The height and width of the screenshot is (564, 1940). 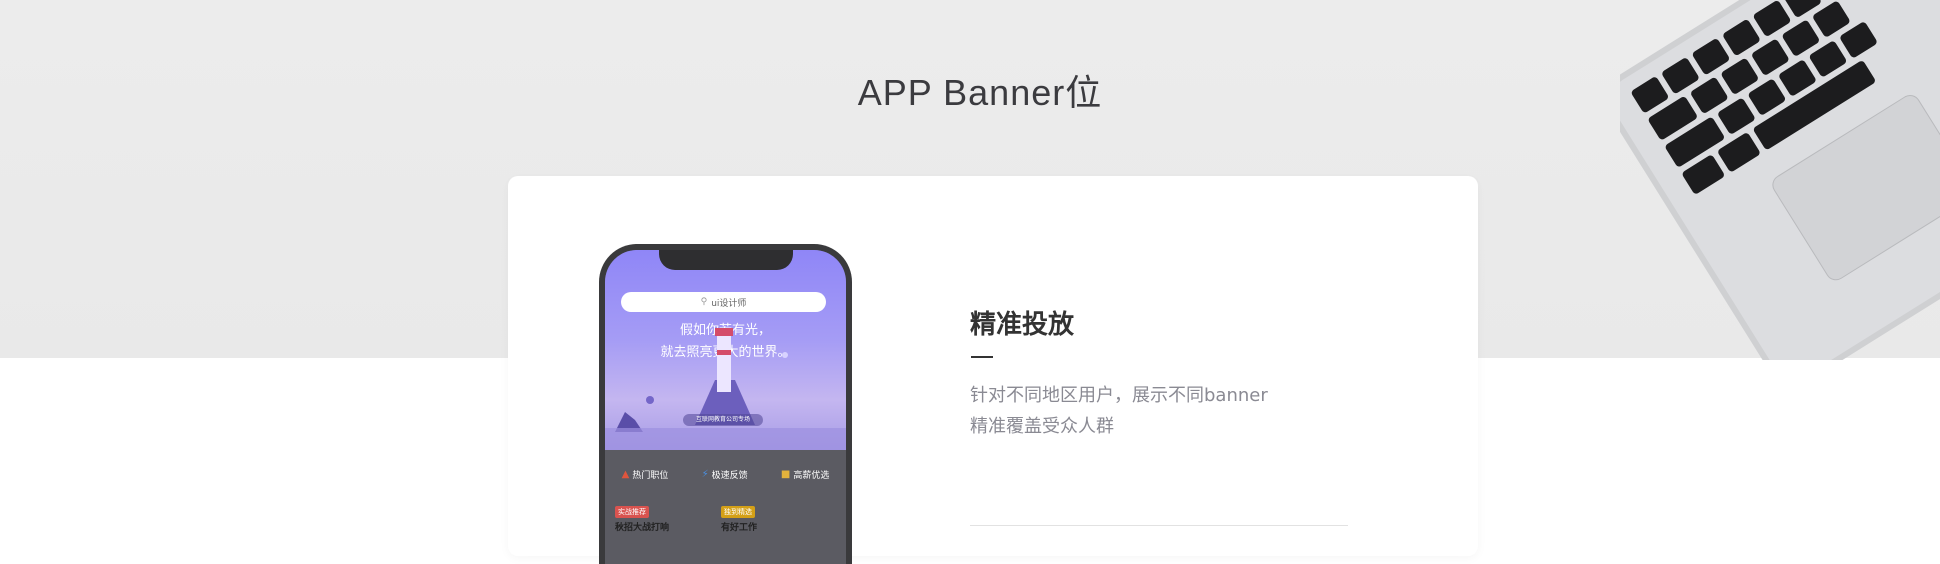 I want to click on banner-caption: 互联网教育公司专场, so click(x=723, y=420).